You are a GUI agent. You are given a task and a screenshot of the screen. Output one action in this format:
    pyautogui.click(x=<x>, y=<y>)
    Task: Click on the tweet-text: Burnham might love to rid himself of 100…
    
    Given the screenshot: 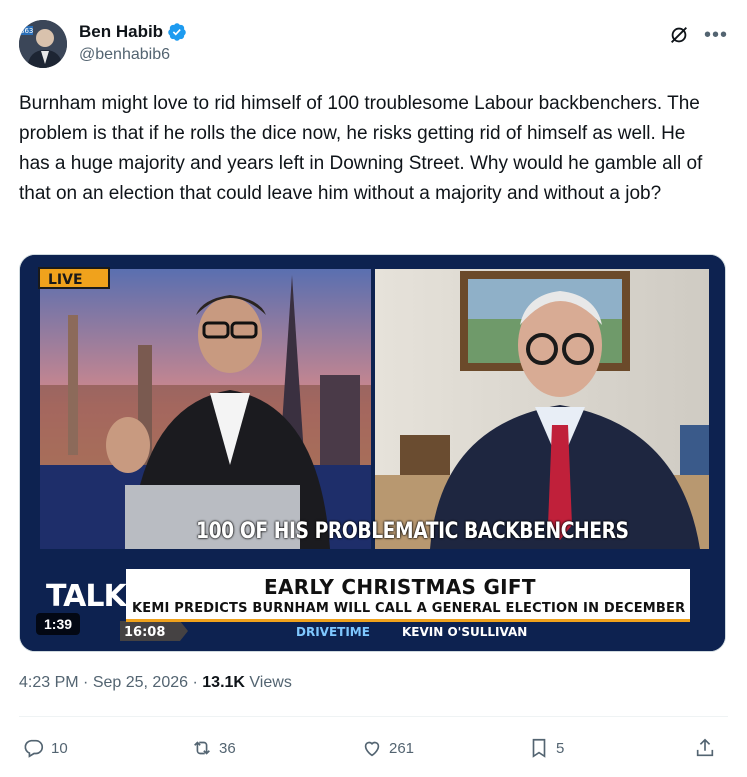 What is the action you would take?
    pyautogui.click(x=361, y=148)
    